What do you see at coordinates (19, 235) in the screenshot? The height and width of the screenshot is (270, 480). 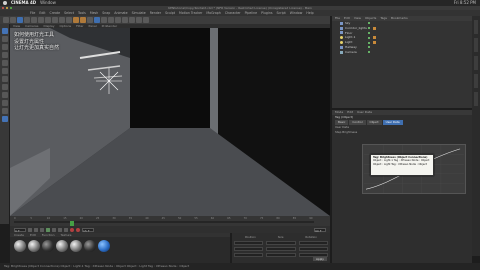 I see `material-menu-item: Create` at bounding box center [19, 235].